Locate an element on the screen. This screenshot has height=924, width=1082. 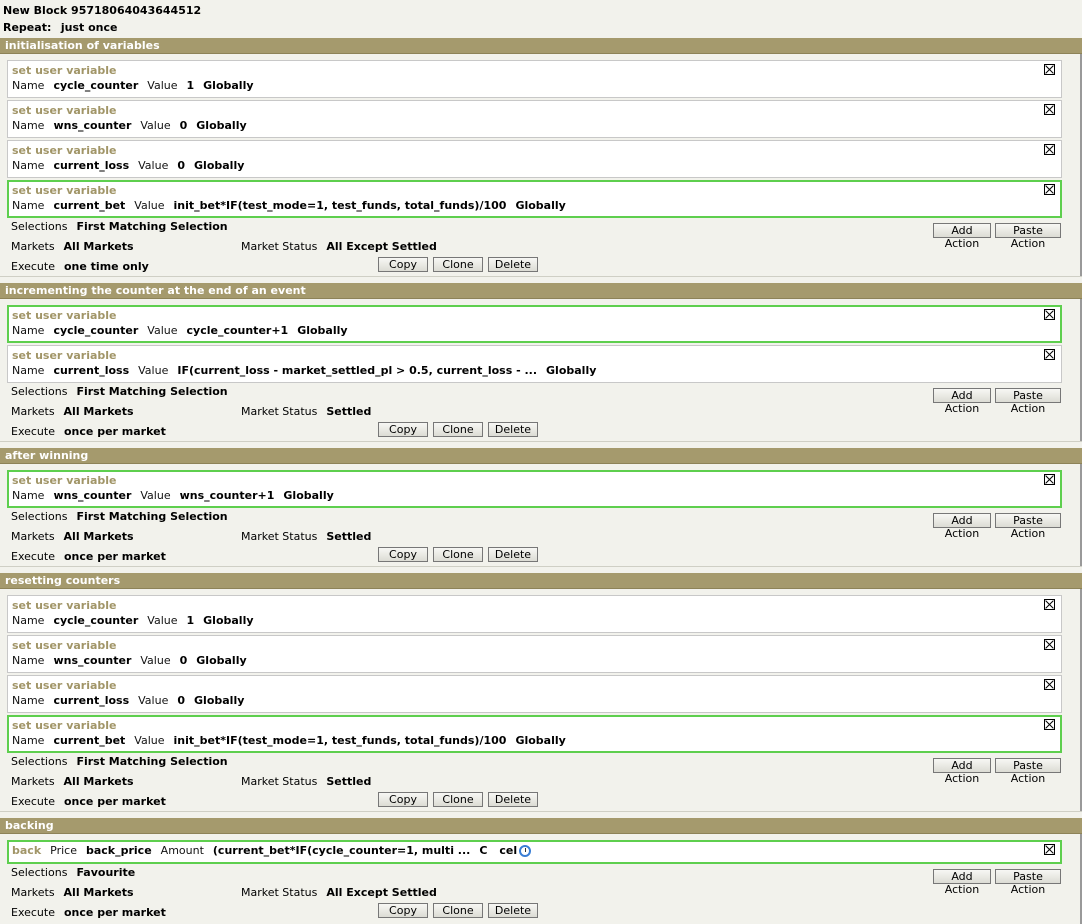
execute-row: Execute once per market is located at coordinates (88, 801).